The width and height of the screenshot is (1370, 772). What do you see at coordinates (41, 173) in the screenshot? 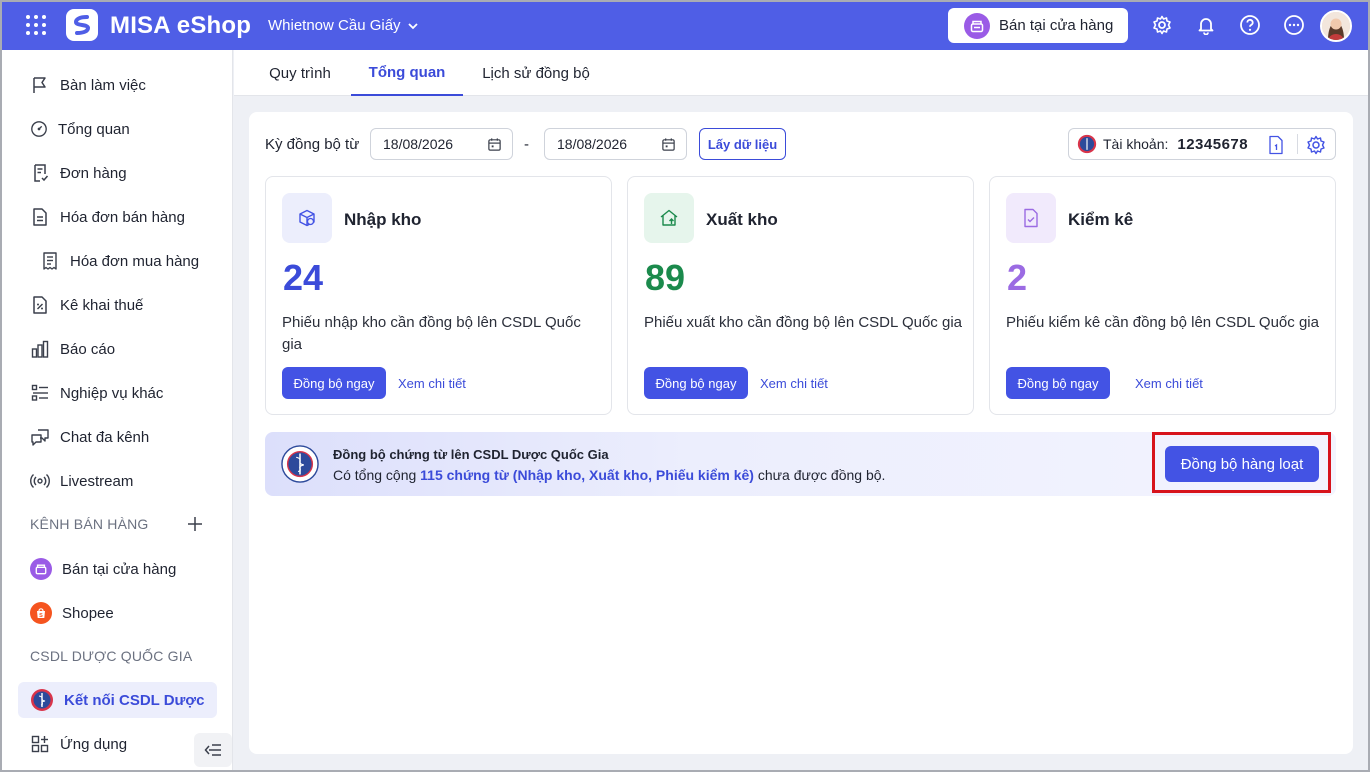
I see `order-icon` at bounding box center [41, 173].